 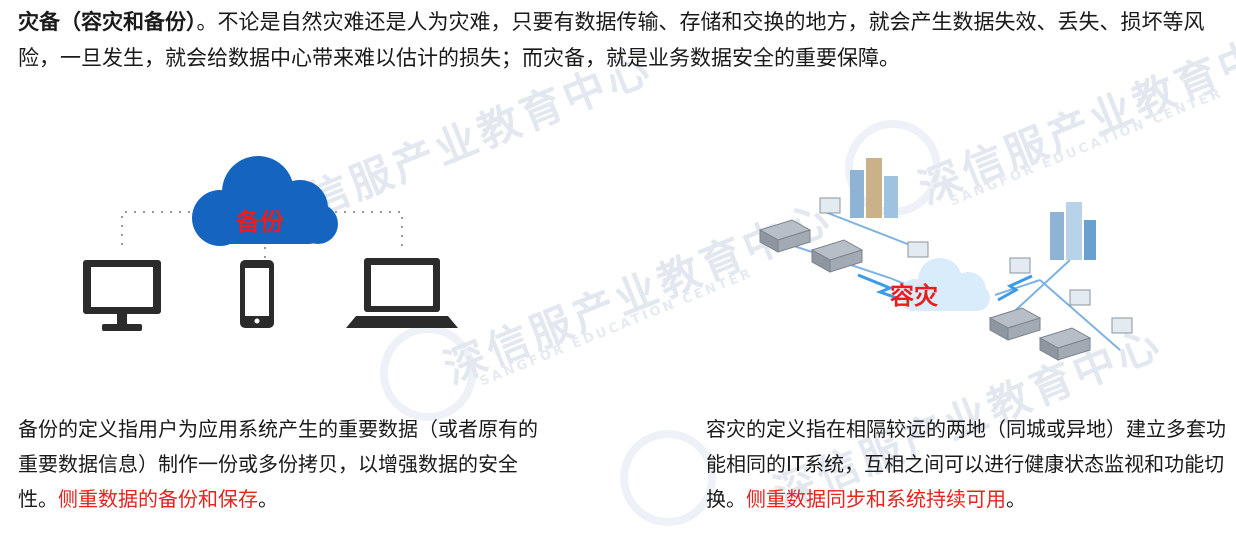 What do you see at coordinates (402, 293) in the screenshot?
I see `laptop-icon` at bounding box center [402, 293].